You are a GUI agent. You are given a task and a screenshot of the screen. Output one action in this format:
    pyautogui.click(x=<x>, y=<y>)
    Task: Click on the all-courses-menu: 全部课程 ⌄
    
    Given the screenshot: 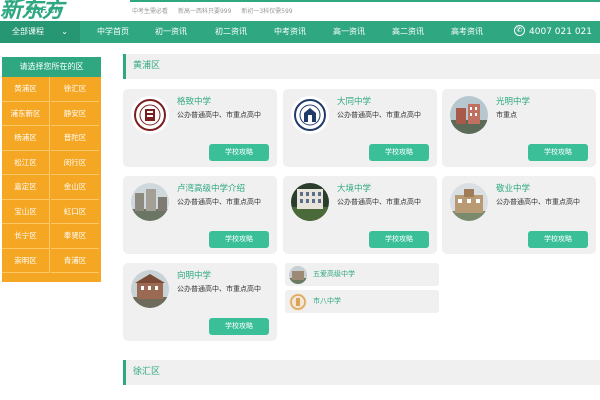 What is the action you would take?
    pyautogui.click(x=40, y=32)
    